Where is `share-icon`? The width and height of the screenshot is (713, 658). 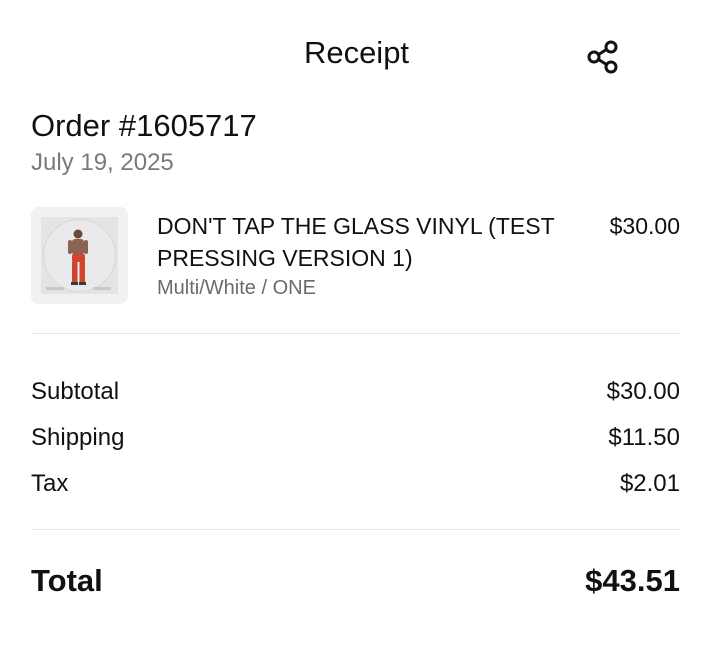
share-icon is located at coordinates (602, 57).